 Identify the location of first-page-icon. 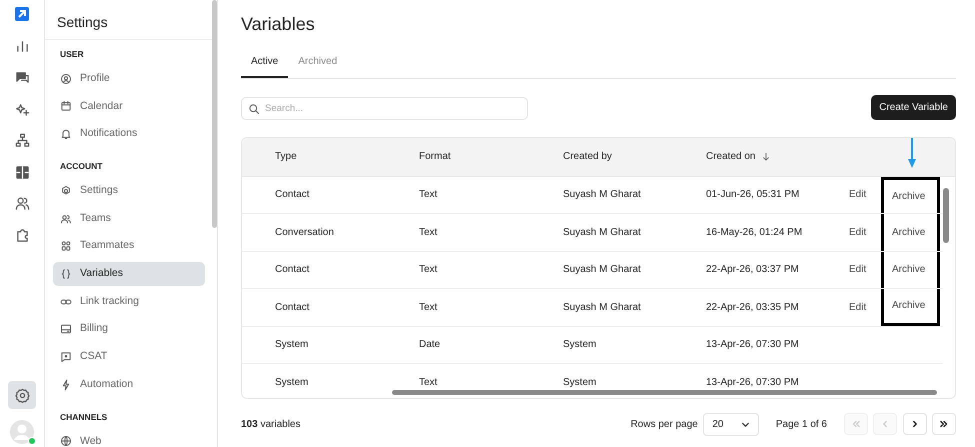
(855, 424).